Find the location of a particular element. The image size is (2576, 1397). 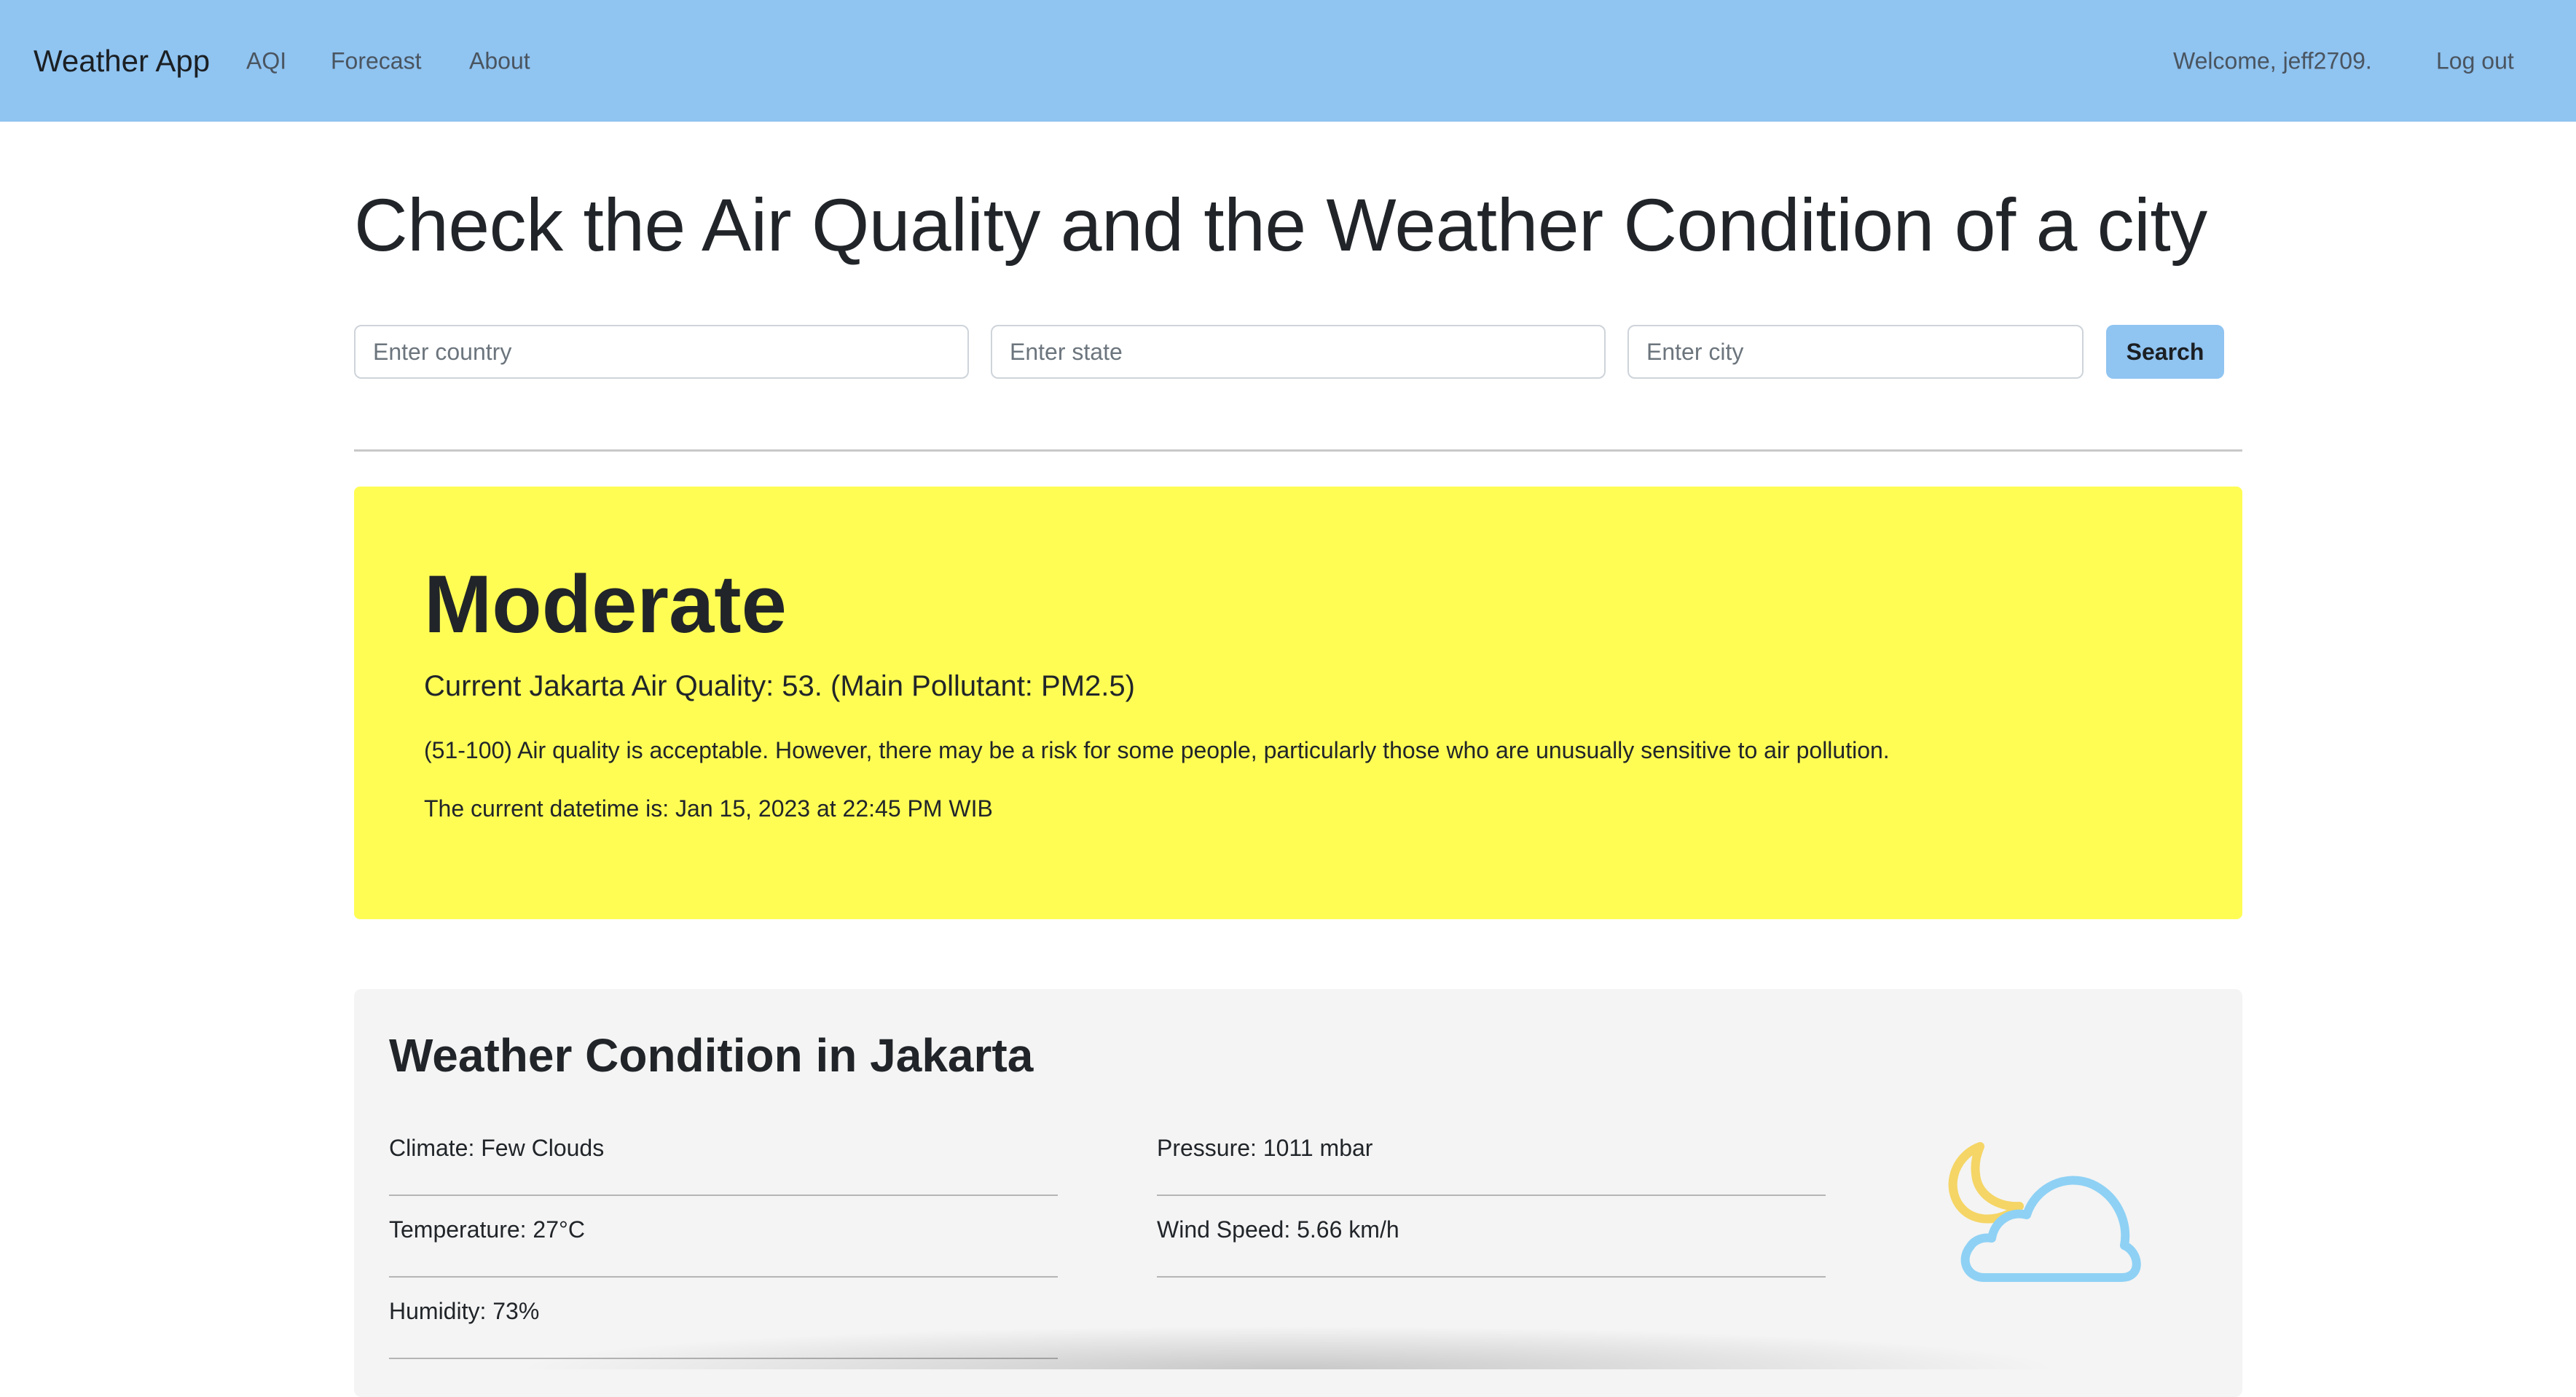

state-input is located at coordinates (1298, 352).